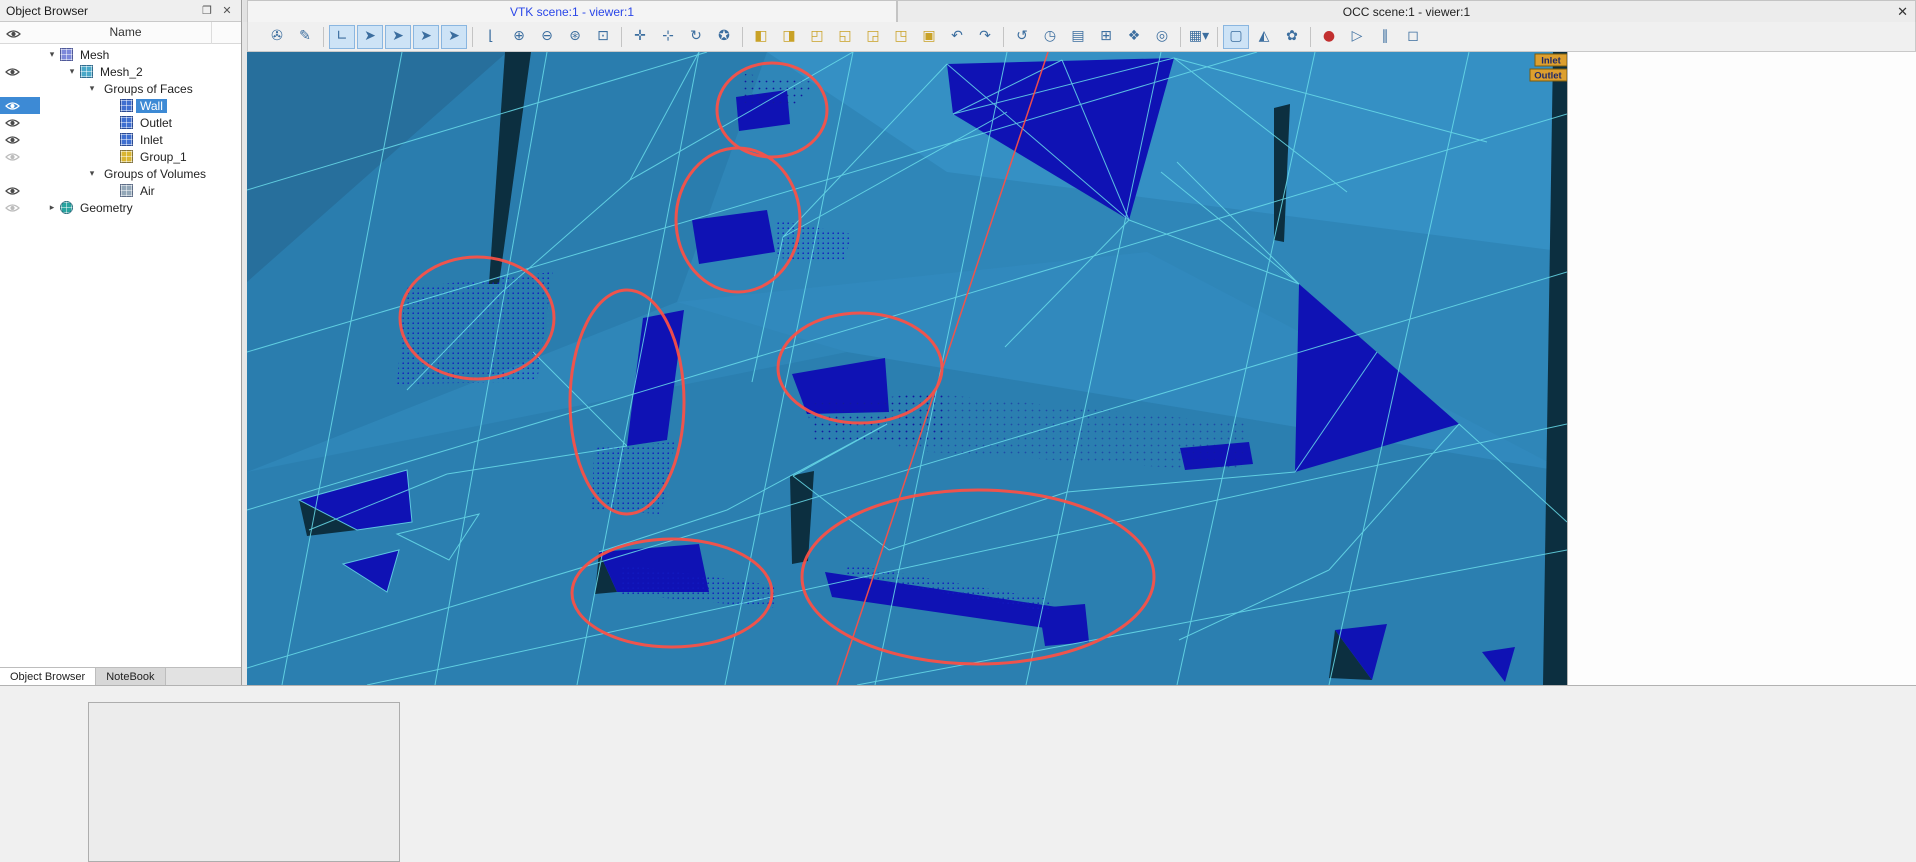 The image size is (1916, 862). What do you see at coordinates (1078, 37) in the screenshot?
I see `scalar-bar-button: ▤` at bounding box center [1078, 37].